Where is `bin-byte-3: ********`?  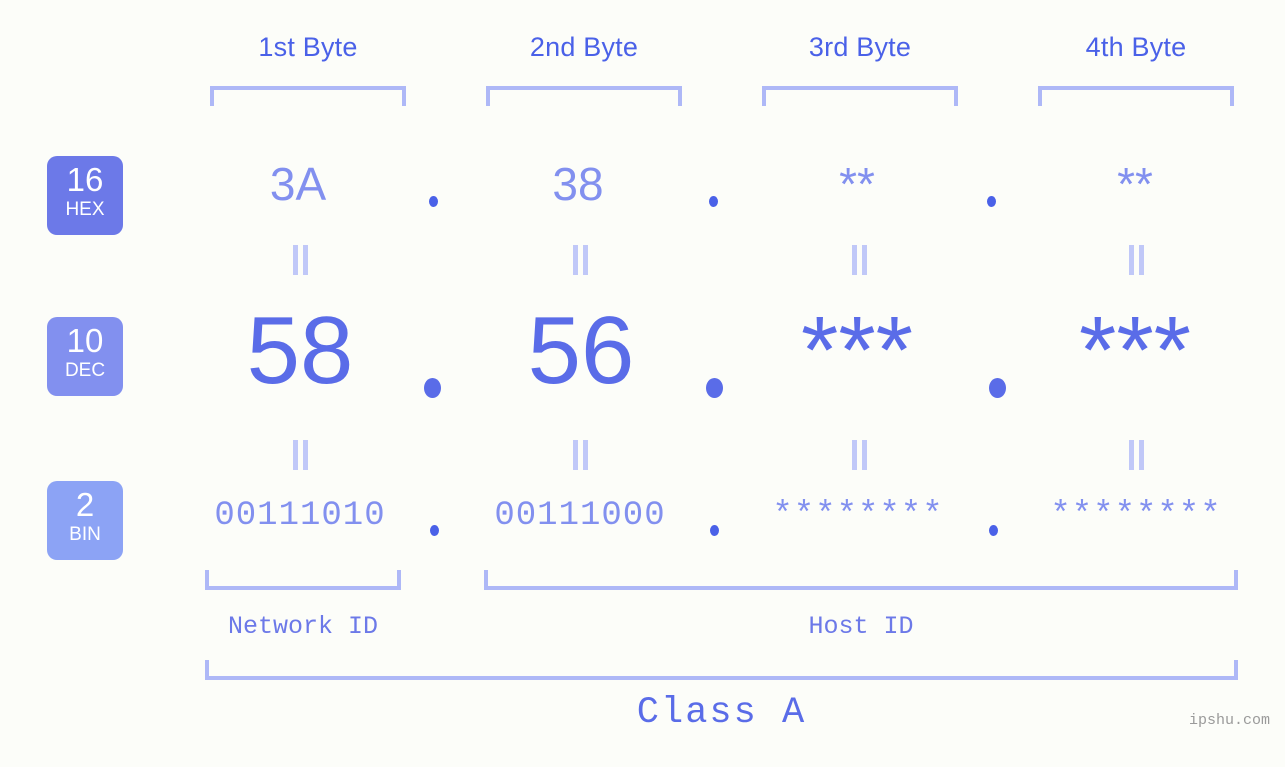 bin-byte-3: ******** is located at coordinates (858, 516).